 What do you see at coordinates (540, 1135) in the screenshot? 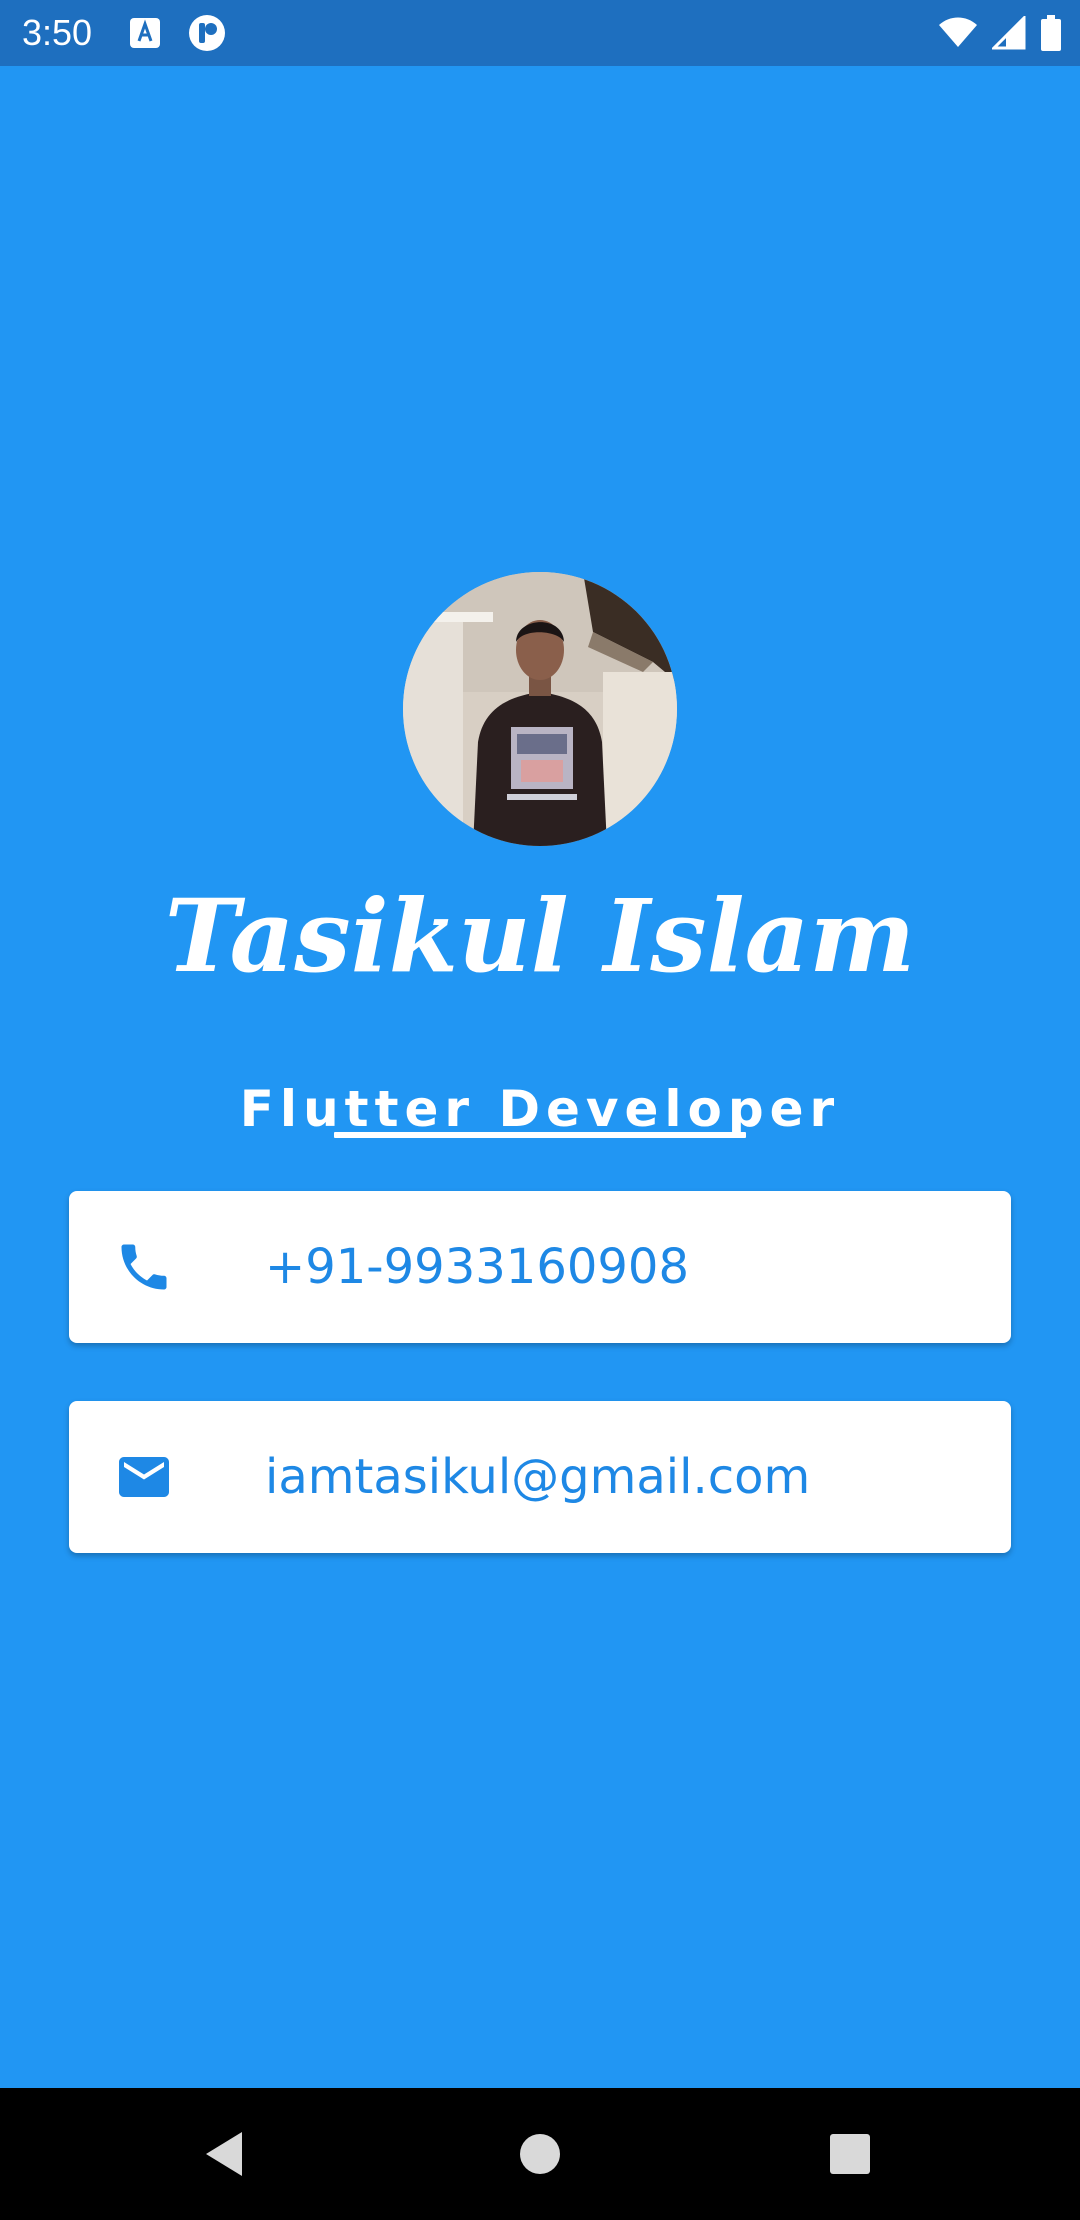
I see `title-divider` at bounding box center [540, 1135].